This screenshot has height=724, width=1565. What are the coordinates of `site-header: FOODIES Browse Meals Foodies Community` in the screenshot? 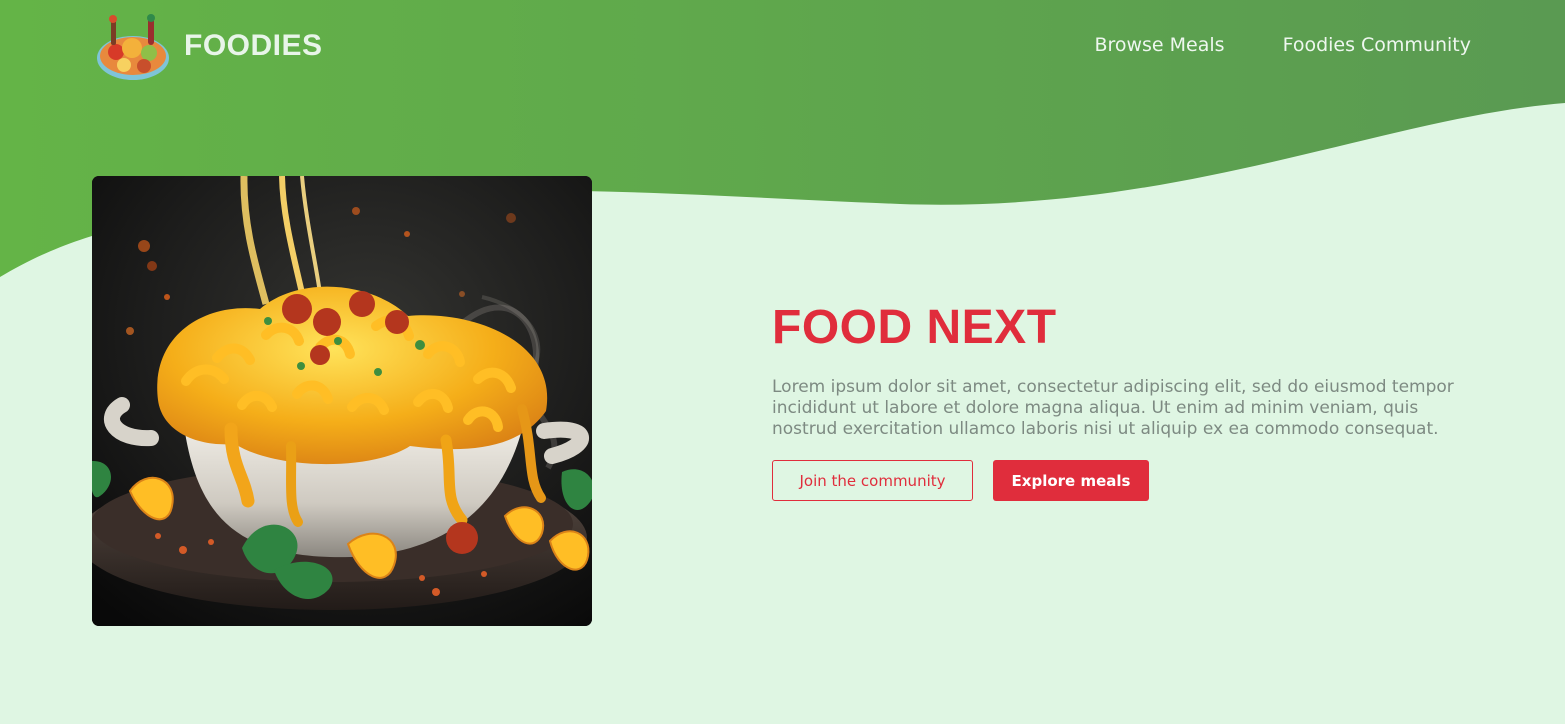 It's located at (782, 46).